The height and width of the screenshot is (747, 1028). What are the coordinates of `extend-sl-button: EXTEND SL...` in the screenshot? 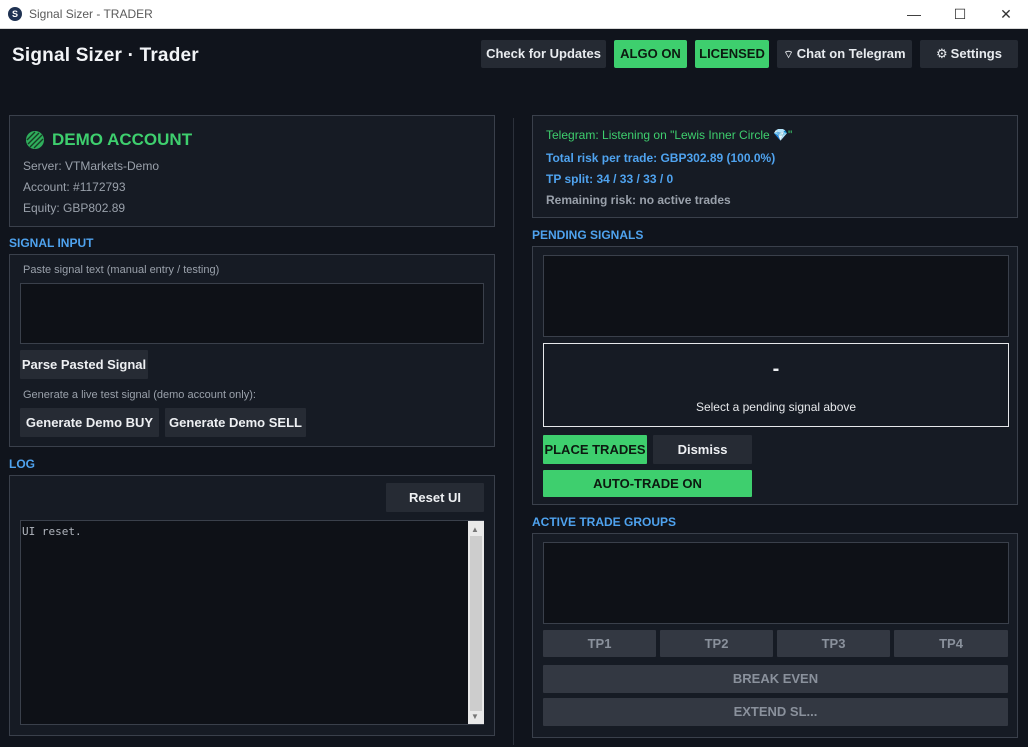 It's located at (775, 712).